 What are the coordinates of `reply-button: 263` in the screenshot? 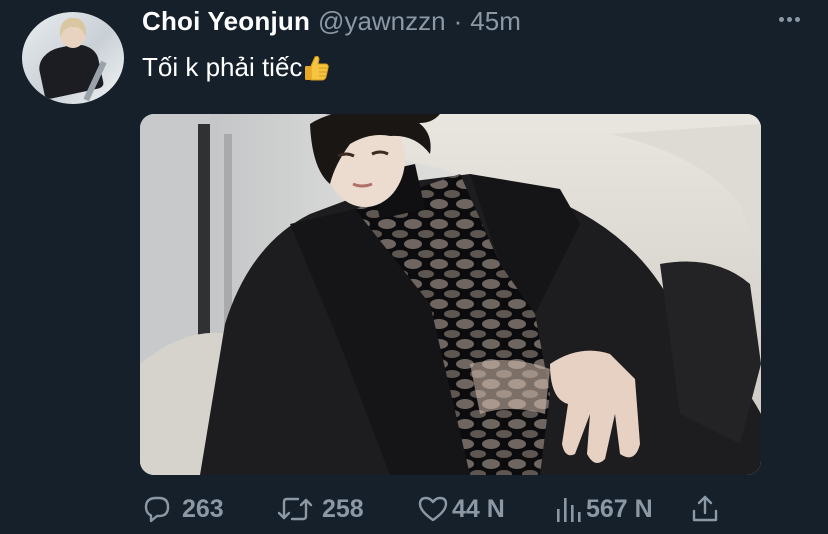 It's located at (182, 509).